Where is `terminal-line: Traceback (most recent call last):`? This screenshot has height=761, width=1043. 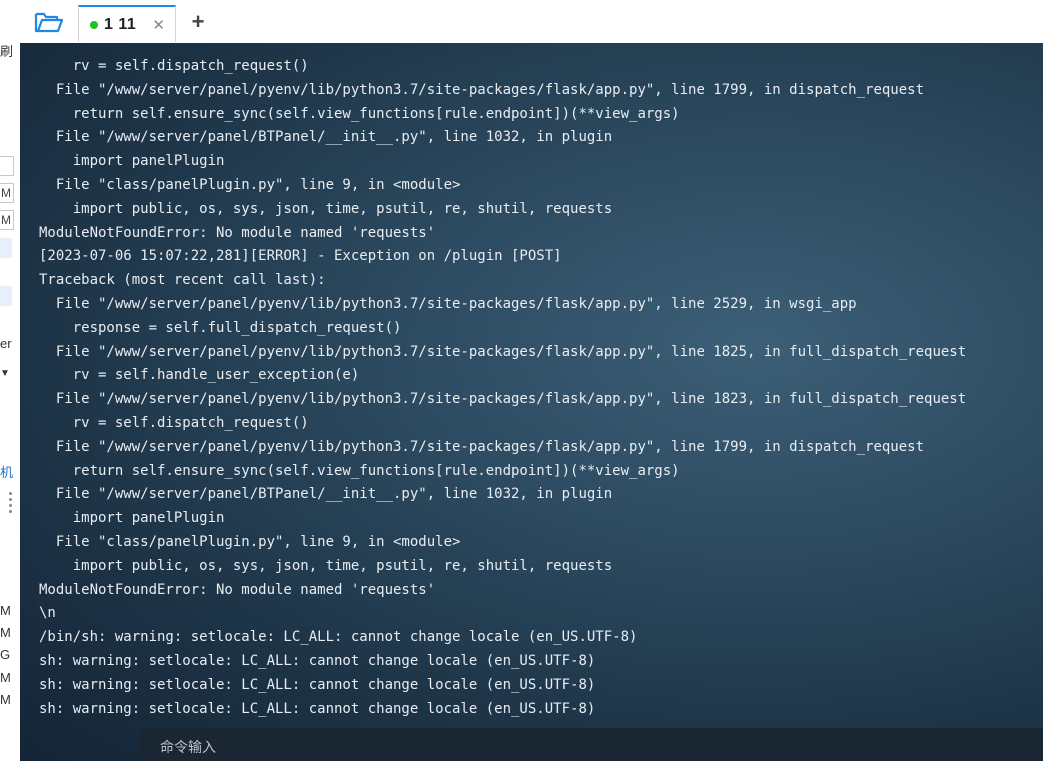
terminal-line: Traceback (most recent call last): is located at coordinates (182, 280).